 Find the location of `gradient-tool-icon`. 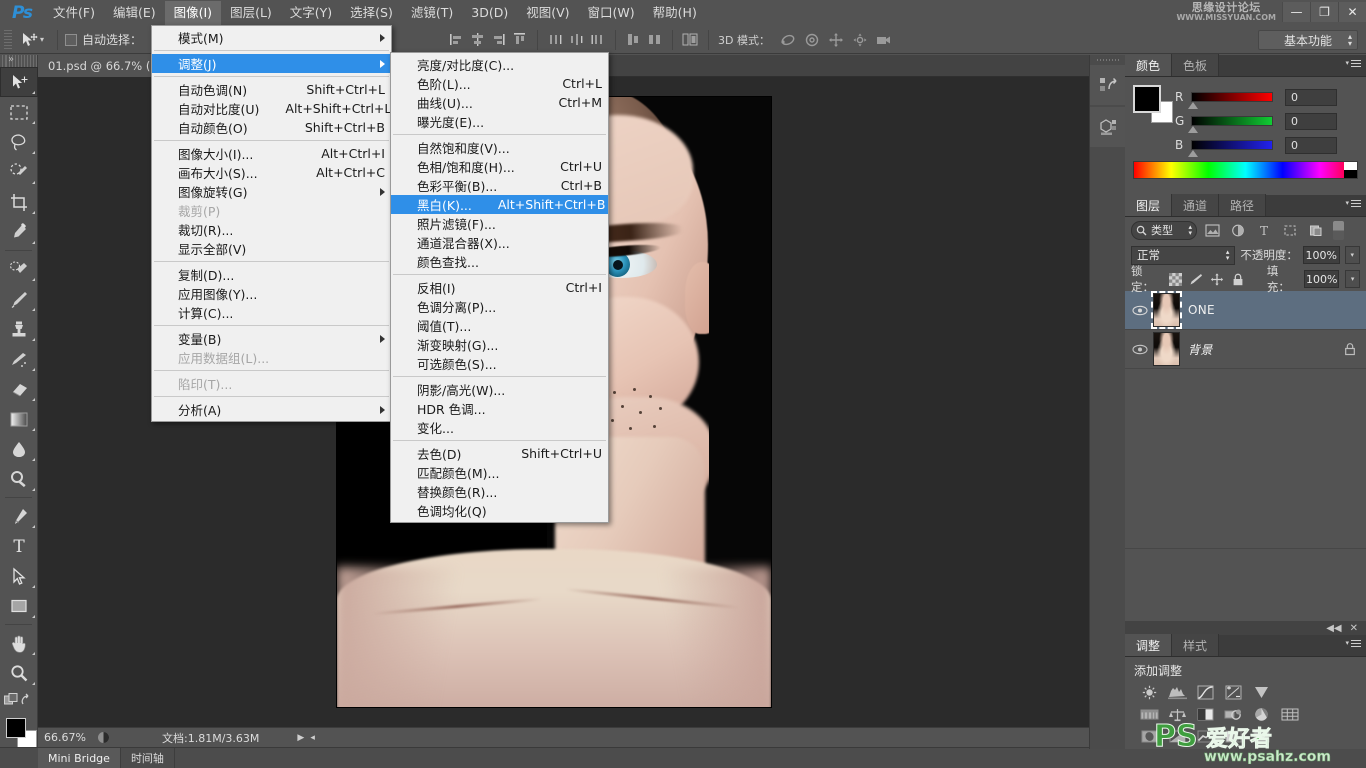

gradient-tool-icon is located at coordinates (19, 419).